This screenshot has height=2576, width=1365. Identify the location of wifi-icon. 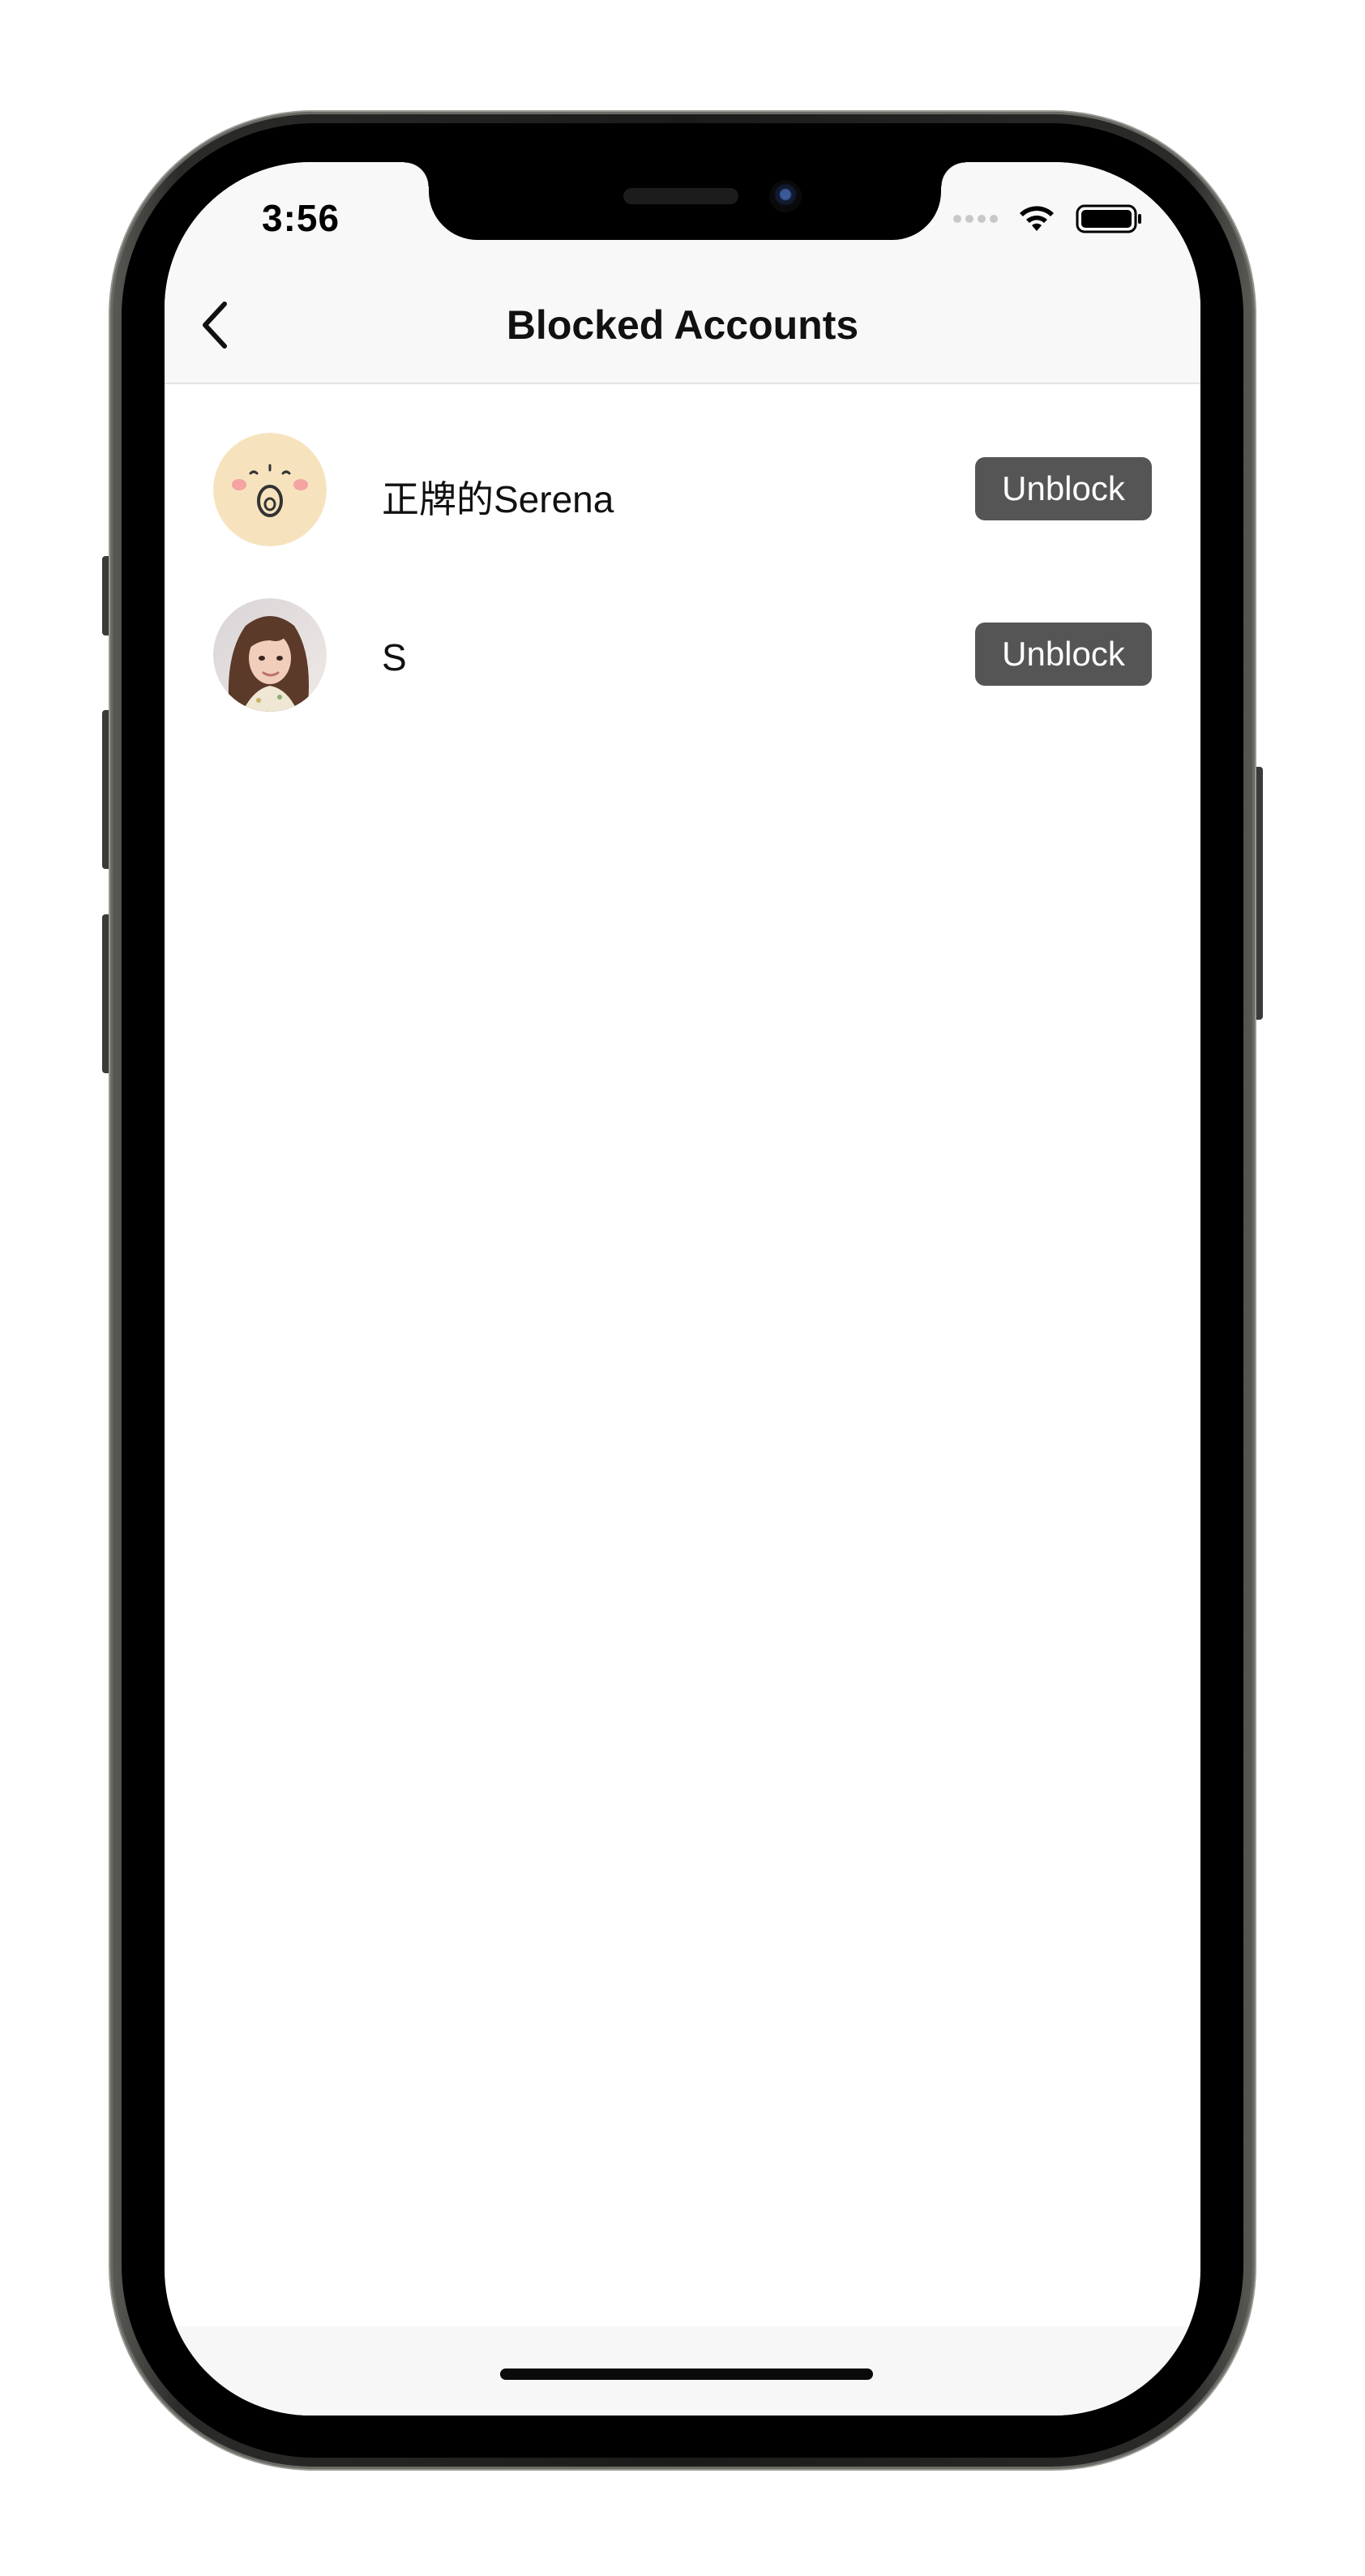
(1037, 218).